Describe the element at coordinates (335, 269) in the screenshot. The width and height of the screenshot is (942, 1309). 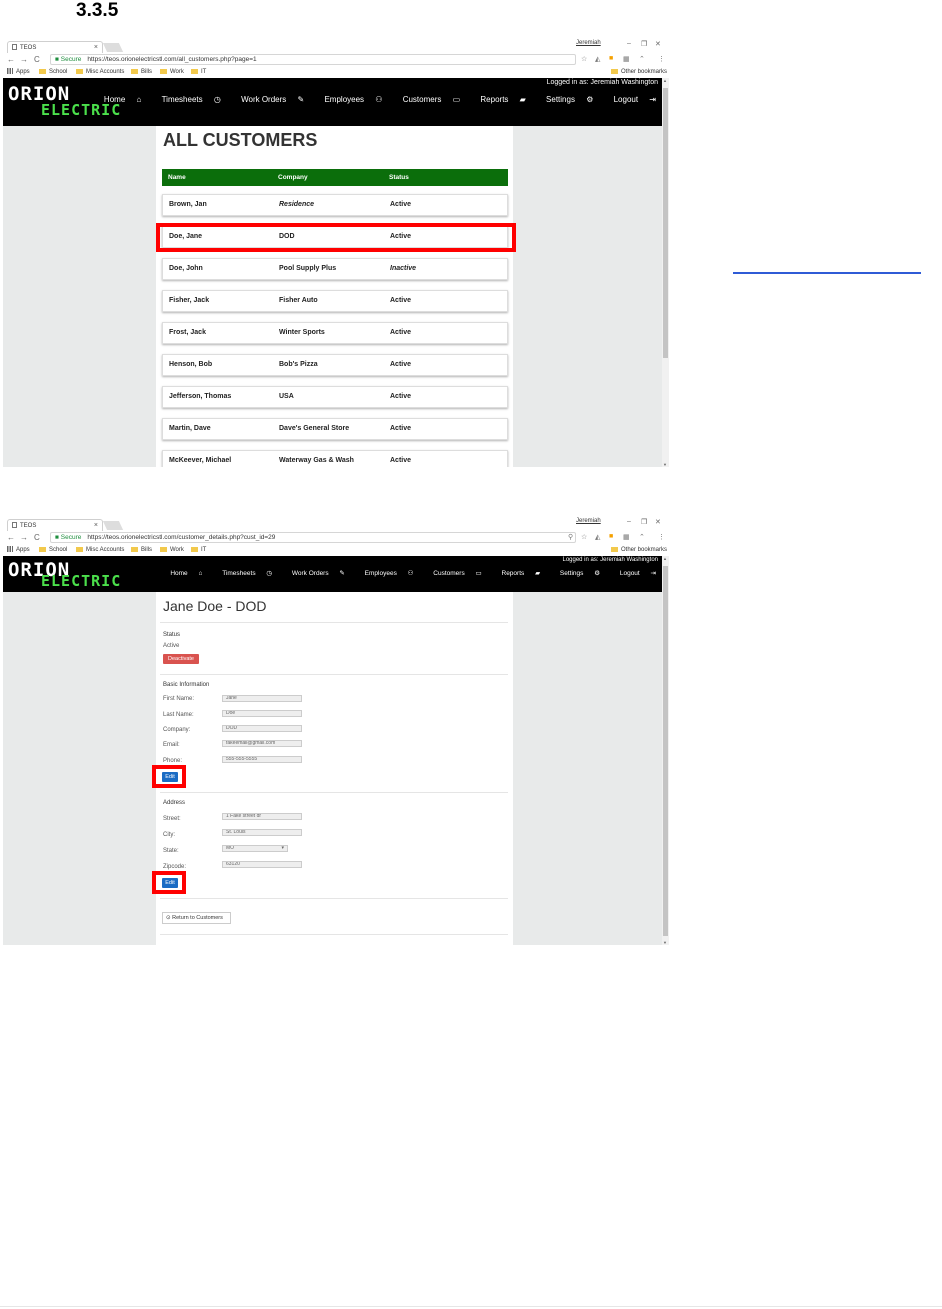
I see `table-row: Doe, John Pool Supply Plus Inactive` at that location.